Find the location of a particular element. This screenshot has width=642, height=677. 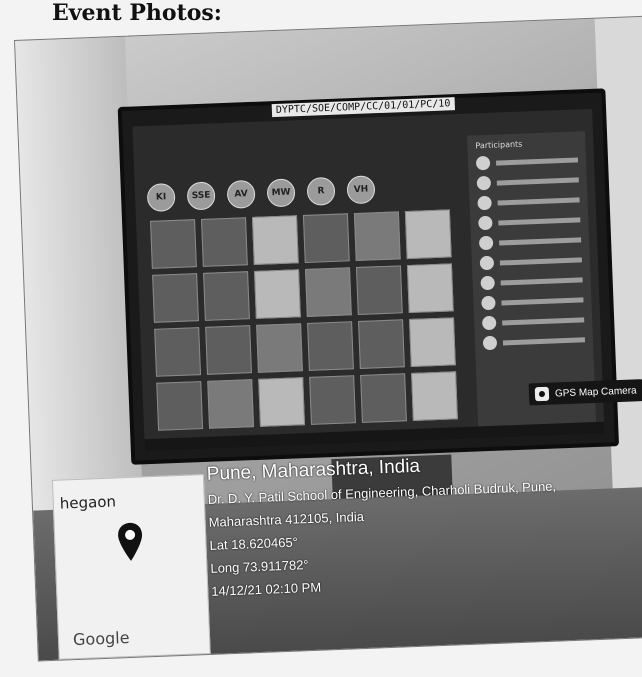

camera-icon is located at coordinates (542, 394).